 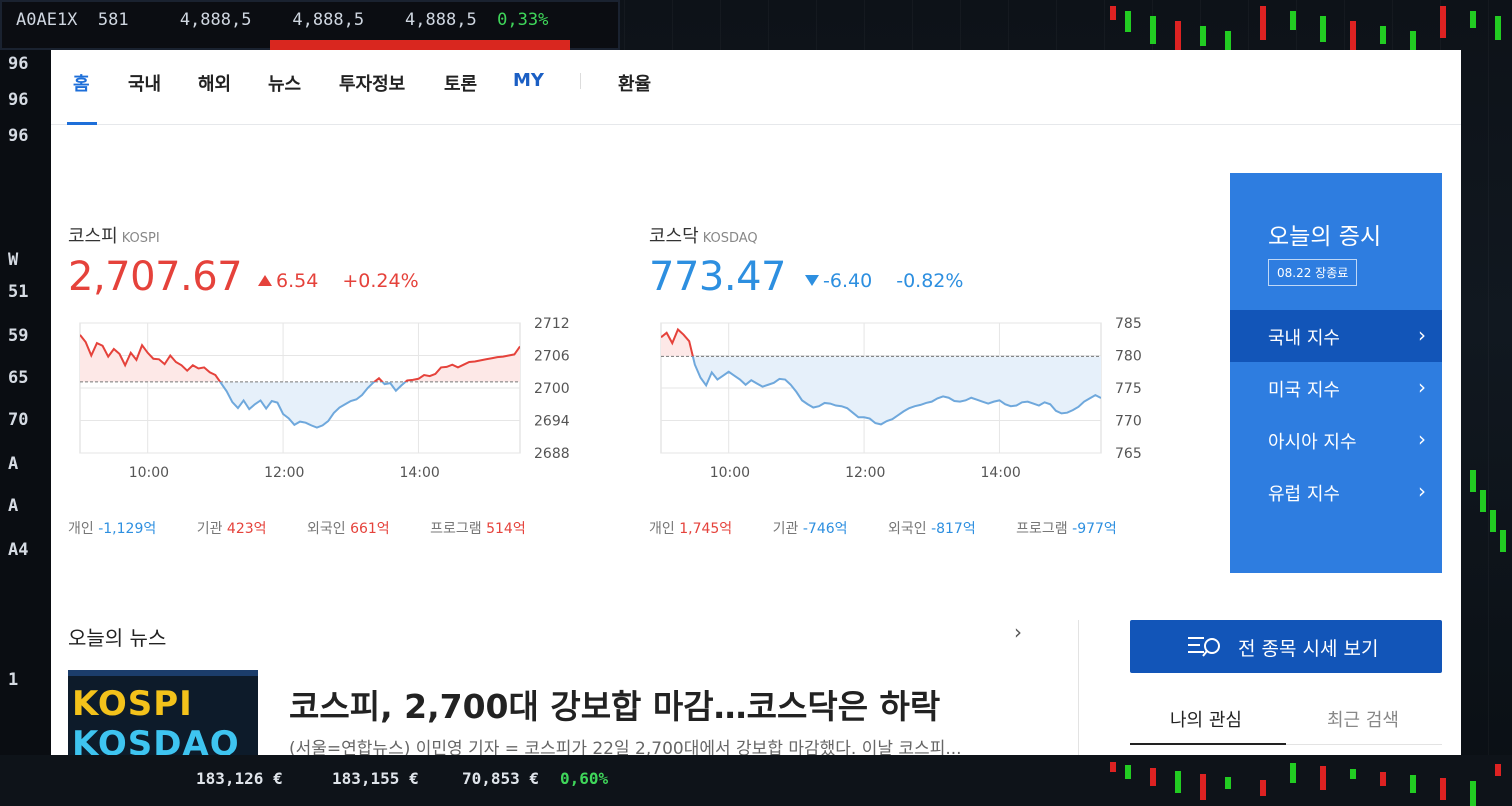 I want to click on tab-invest-info: 투자정보, so click(x=372, y=83).